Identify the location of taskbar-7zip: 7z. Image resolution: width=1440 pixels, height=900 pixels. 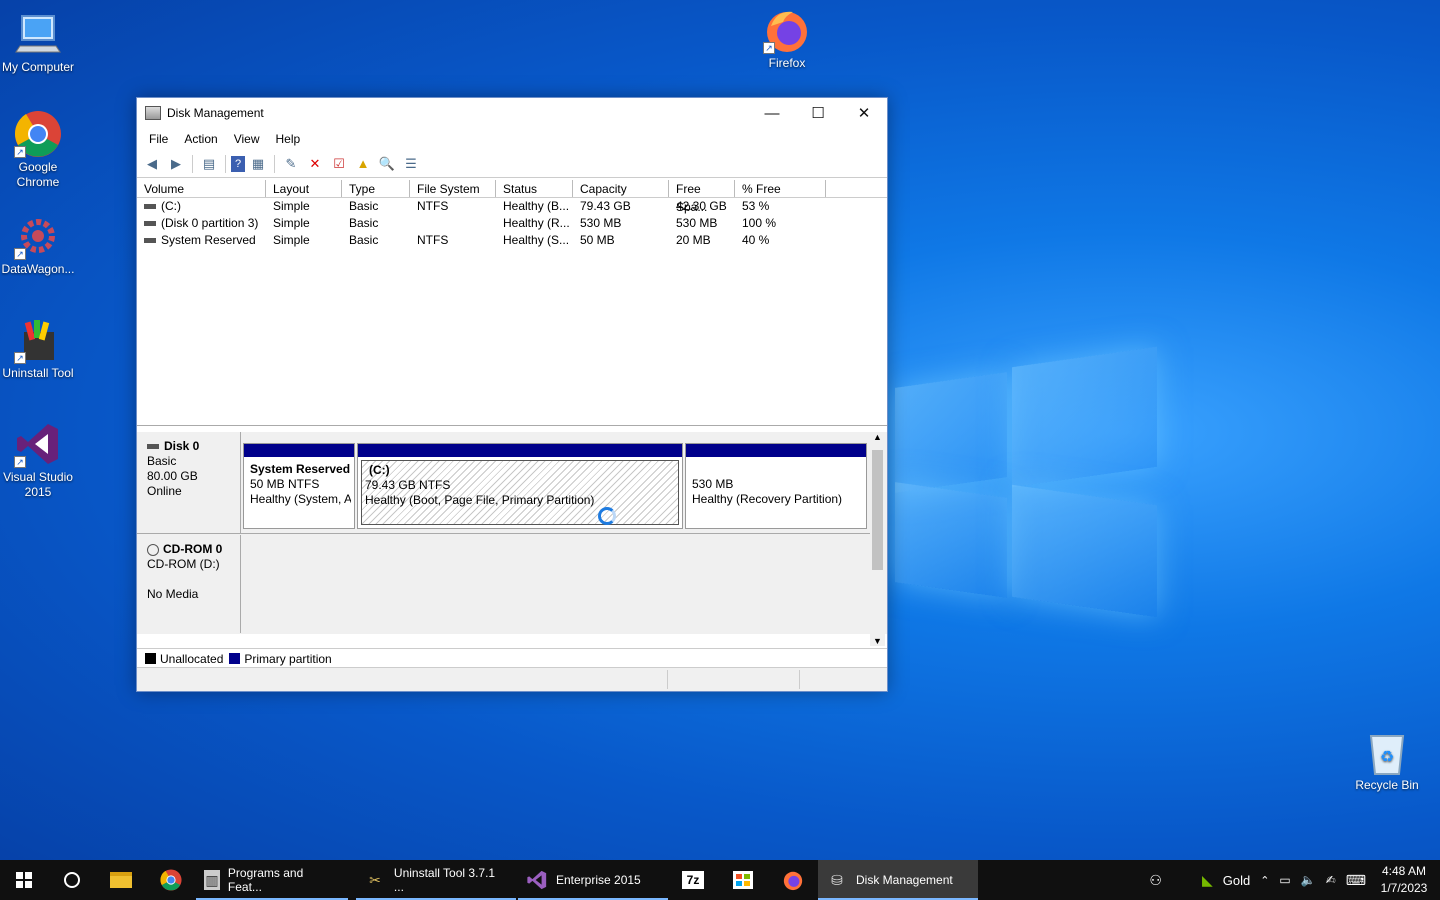
(693, 880).